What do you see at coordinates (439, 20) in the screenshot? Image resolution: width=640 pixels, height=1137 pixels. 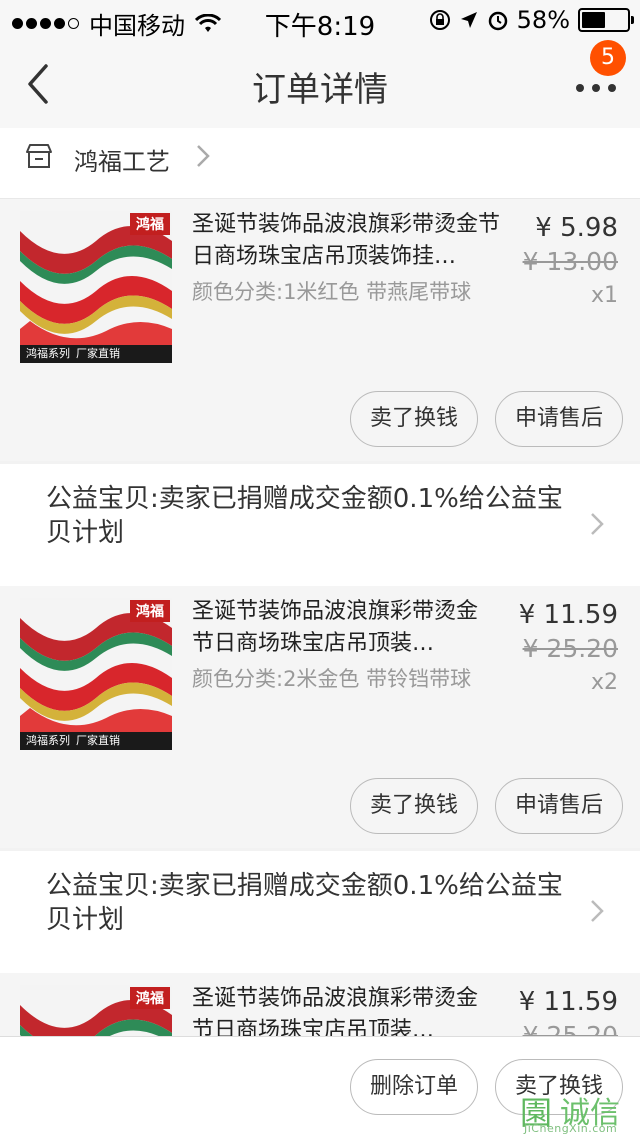 I see `rotation-lock-icon` at bounding box center [439, 20].